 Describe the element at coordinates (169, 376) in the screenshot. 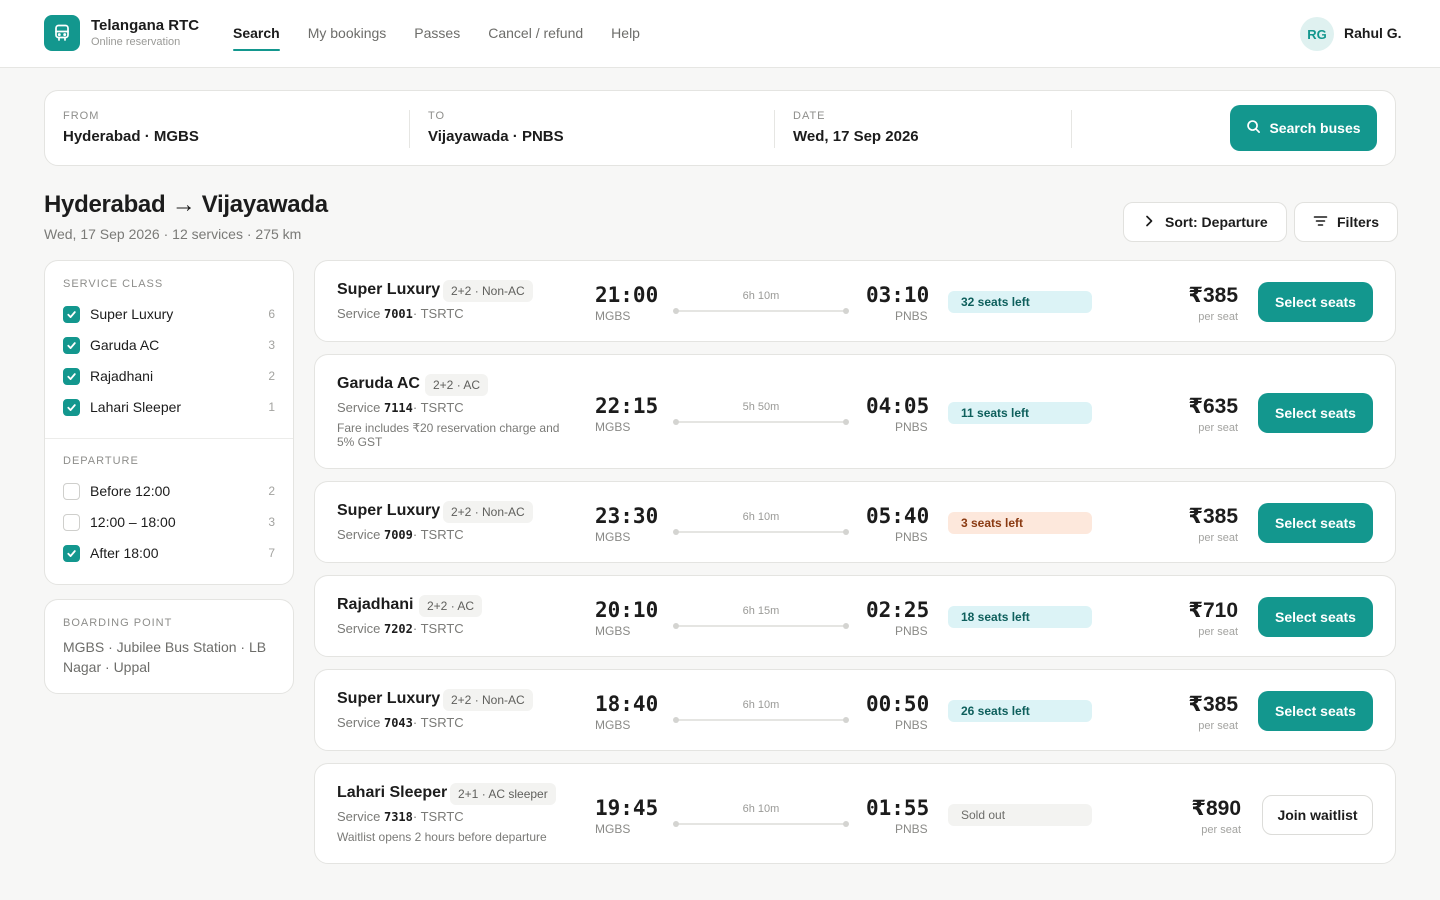

I see `filter-option-rajadhani: Rajadhani 2` at that location.